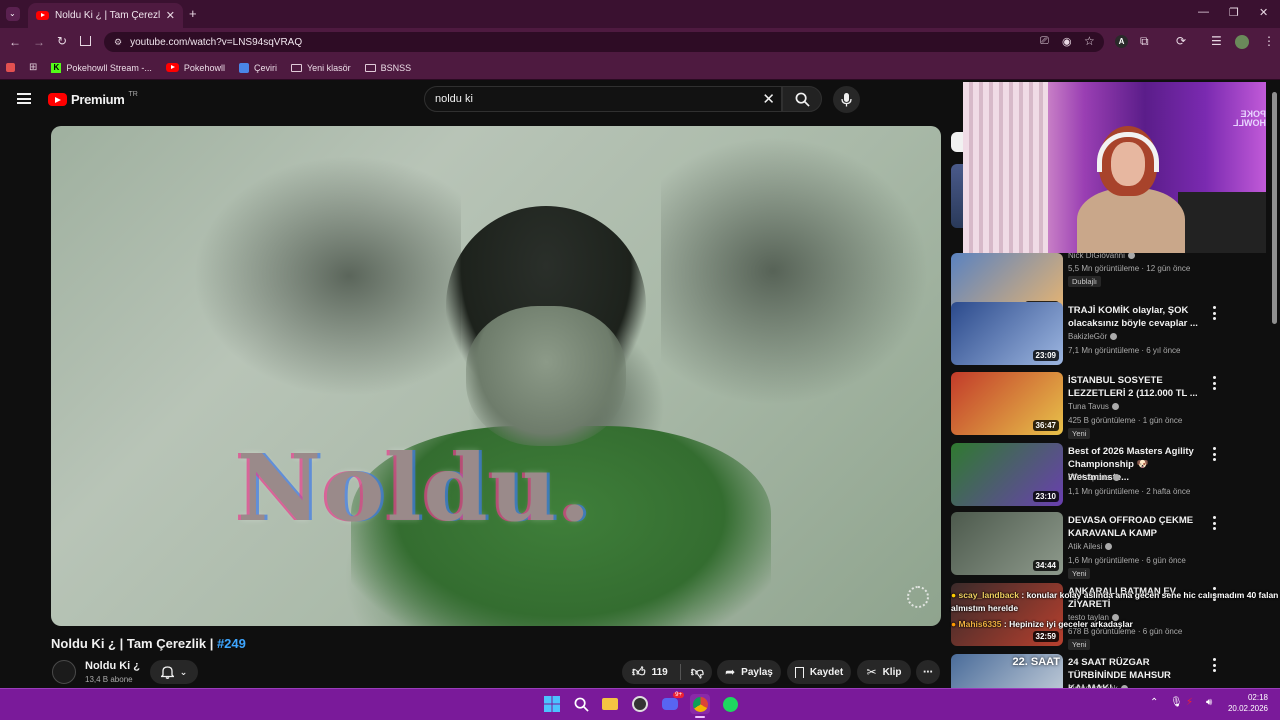  What do you see at coordinates (1269, 41) in the screenshot?
I see `menu-kebab-icon: ⋮` at bounding box center [1269, 41].